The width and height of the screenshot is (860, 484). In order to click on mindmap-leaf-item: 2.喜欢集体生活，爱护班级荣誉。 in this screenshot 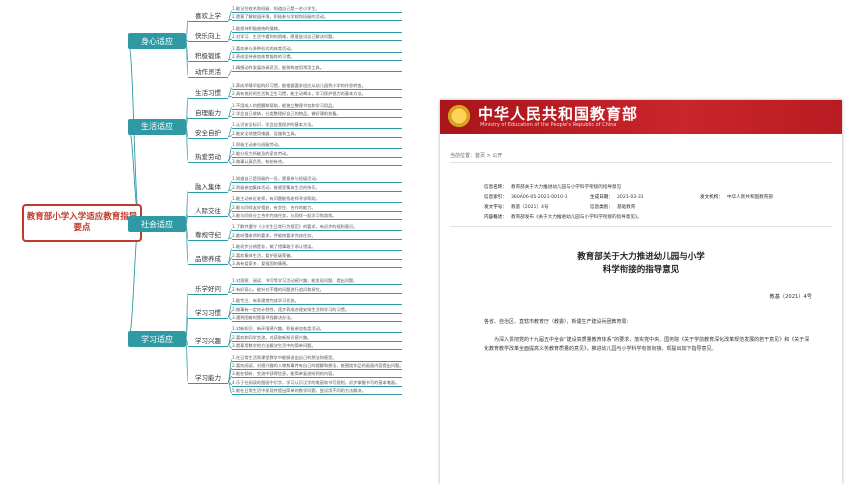, I will do `click(317, 256)`.